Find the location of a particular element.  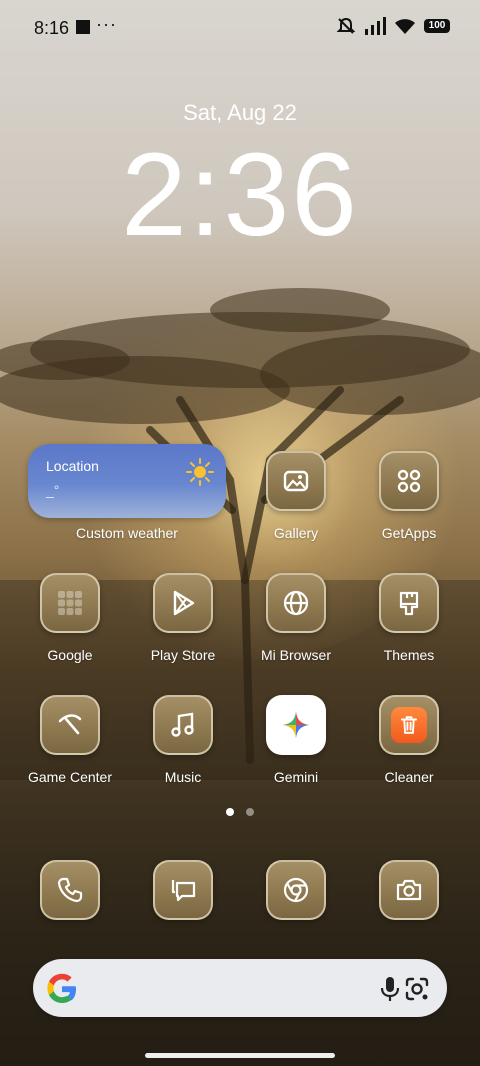

trash-icon is located at coordinates (409, 725).